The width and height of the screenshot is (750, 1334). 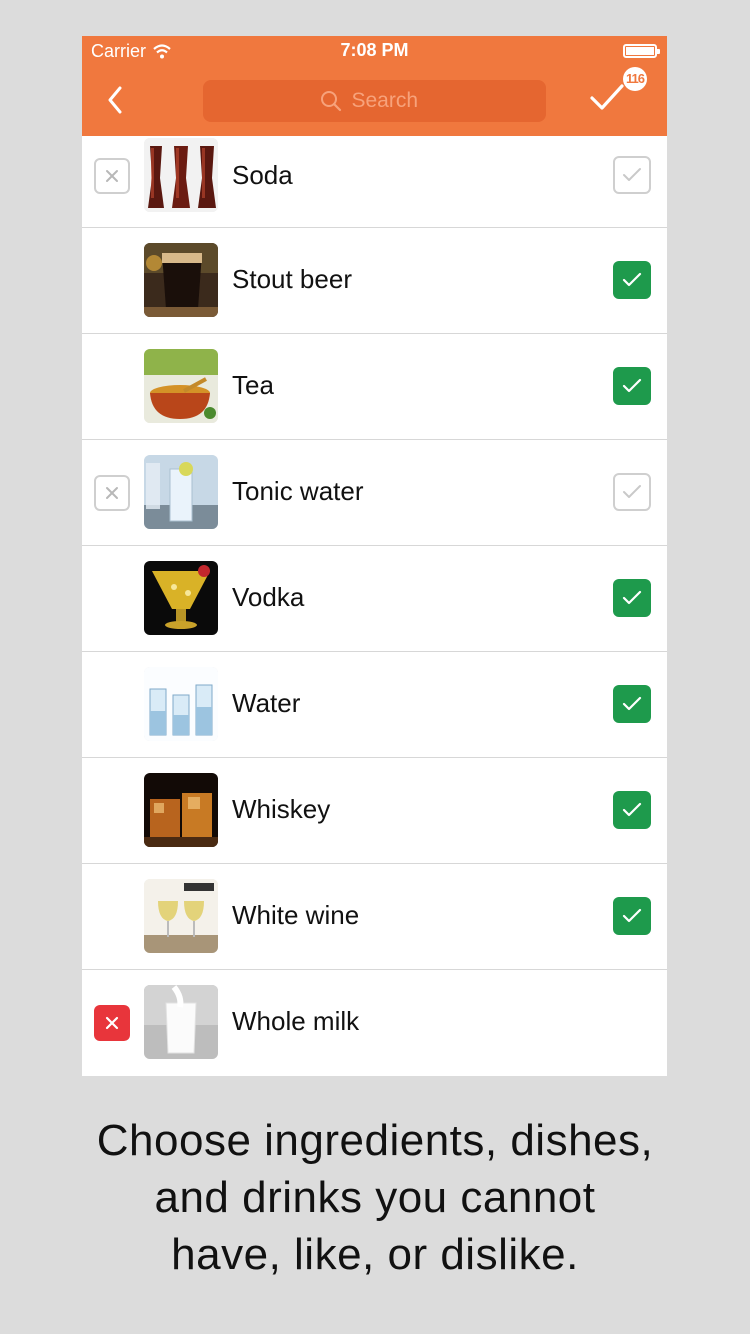 What do you see at coordinates (374, 387) in the screenshot?
I see `list-item: Tea` at bounding box center [374, 387].